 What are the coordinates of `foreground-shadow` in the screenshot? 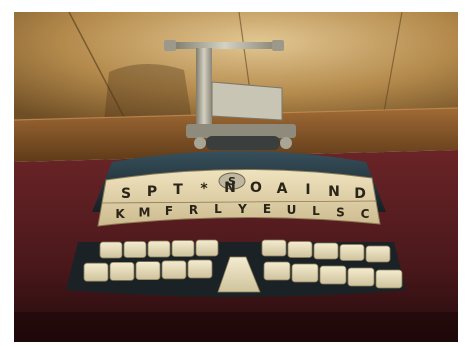 It's located at (236, 327).